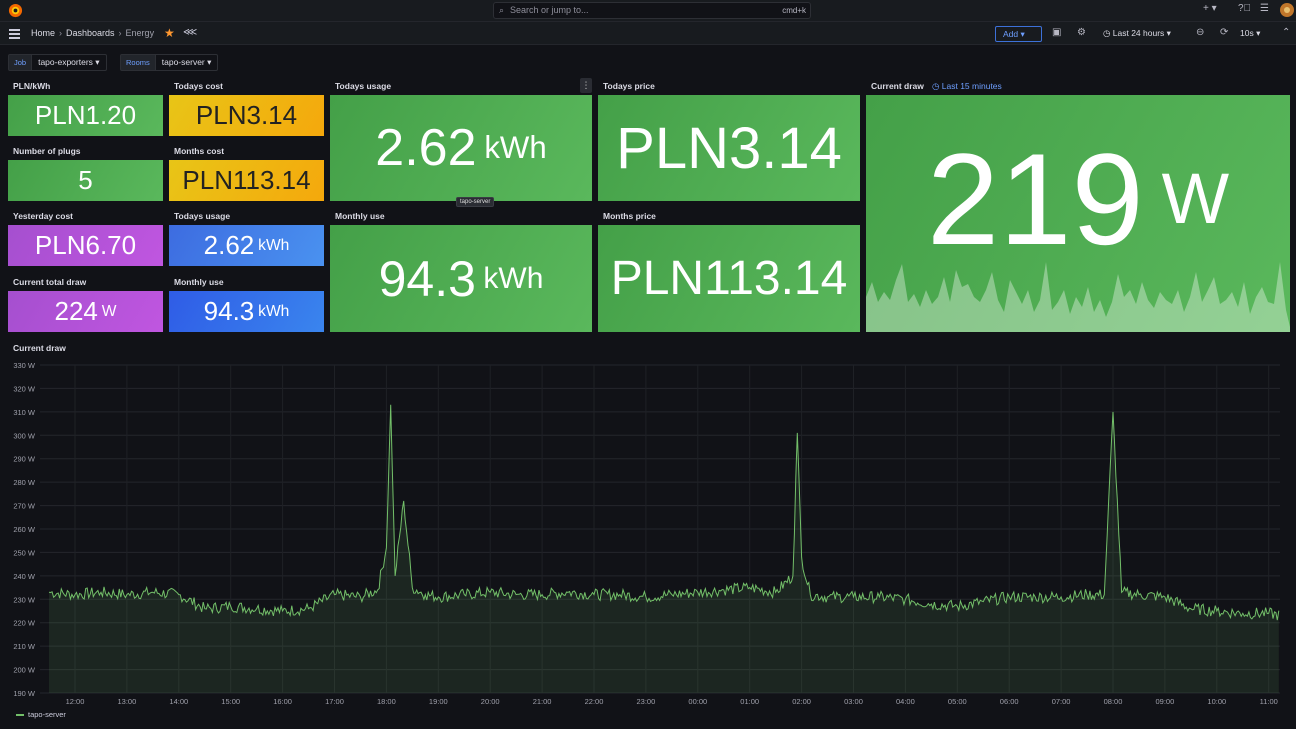  Describe the element at coordinates (905, 701) in the screenshot. I see `x-tick-label: 04:00` at that location.